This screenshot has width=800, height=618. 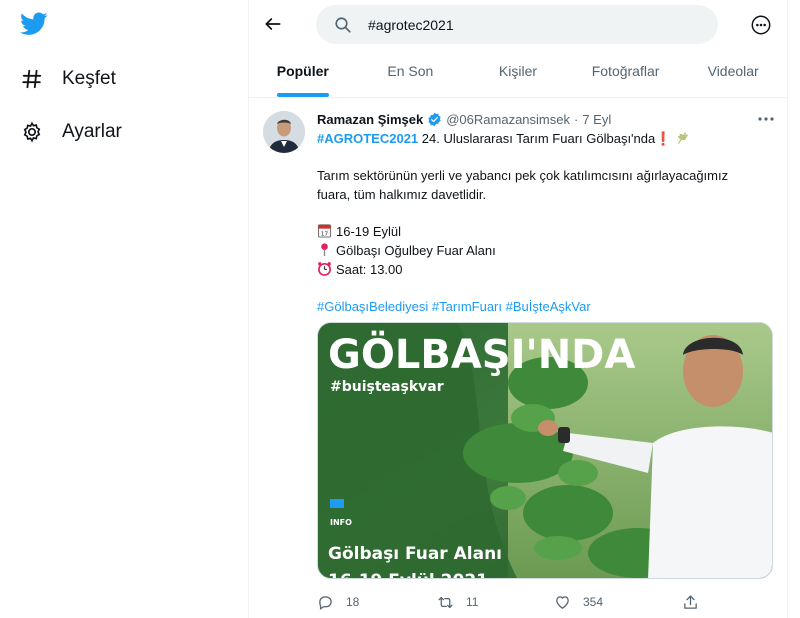 What do you see at coordinates (387, 387) in the screenshot?
I see `poster-tag: #buişteaşkvar` at bounding box center [387, 387].